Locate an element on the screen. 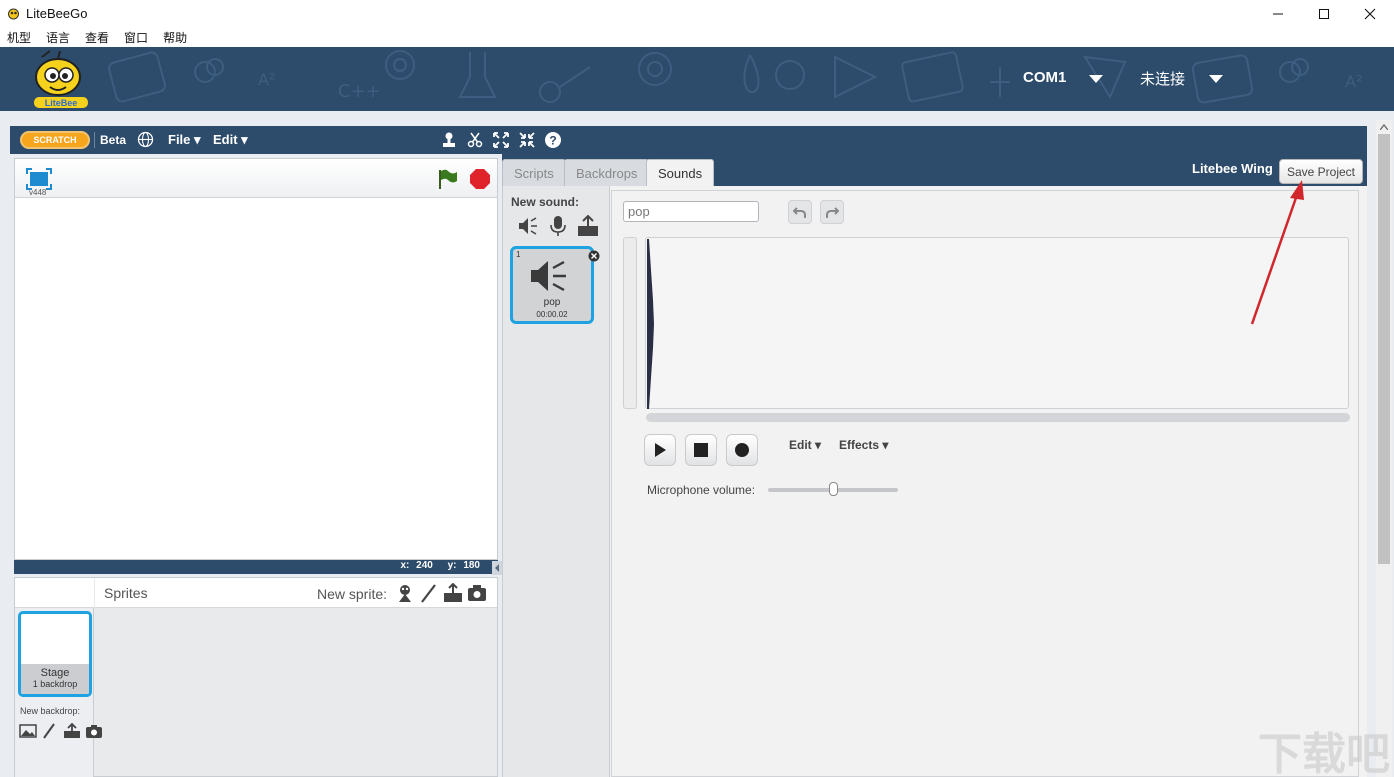 The image size is (1394, 777). record-button is located at coordinates (742, 450).